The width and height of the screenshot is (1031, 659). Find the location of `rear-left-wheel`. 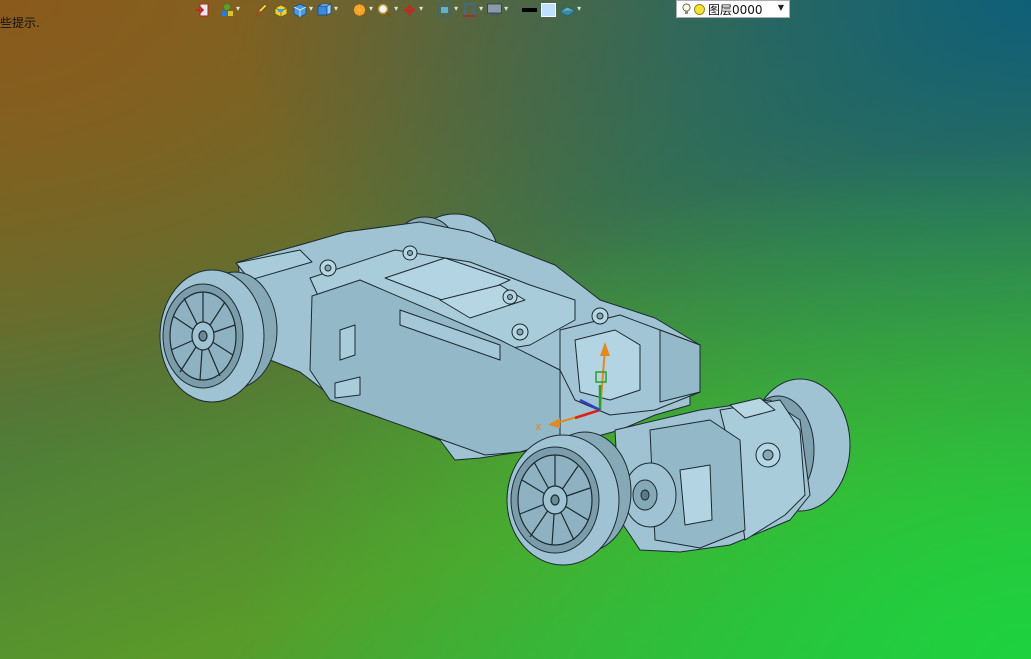

rear-left-wheel is located at coordinates (218, 336).